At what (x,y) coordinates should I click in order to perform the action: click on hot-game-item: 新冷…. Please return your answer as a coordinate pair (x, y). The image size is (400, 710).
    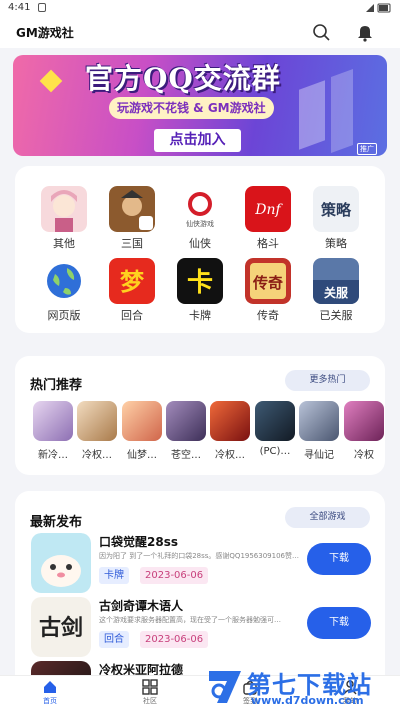
    Looking at the image, I should click on (53, 431).